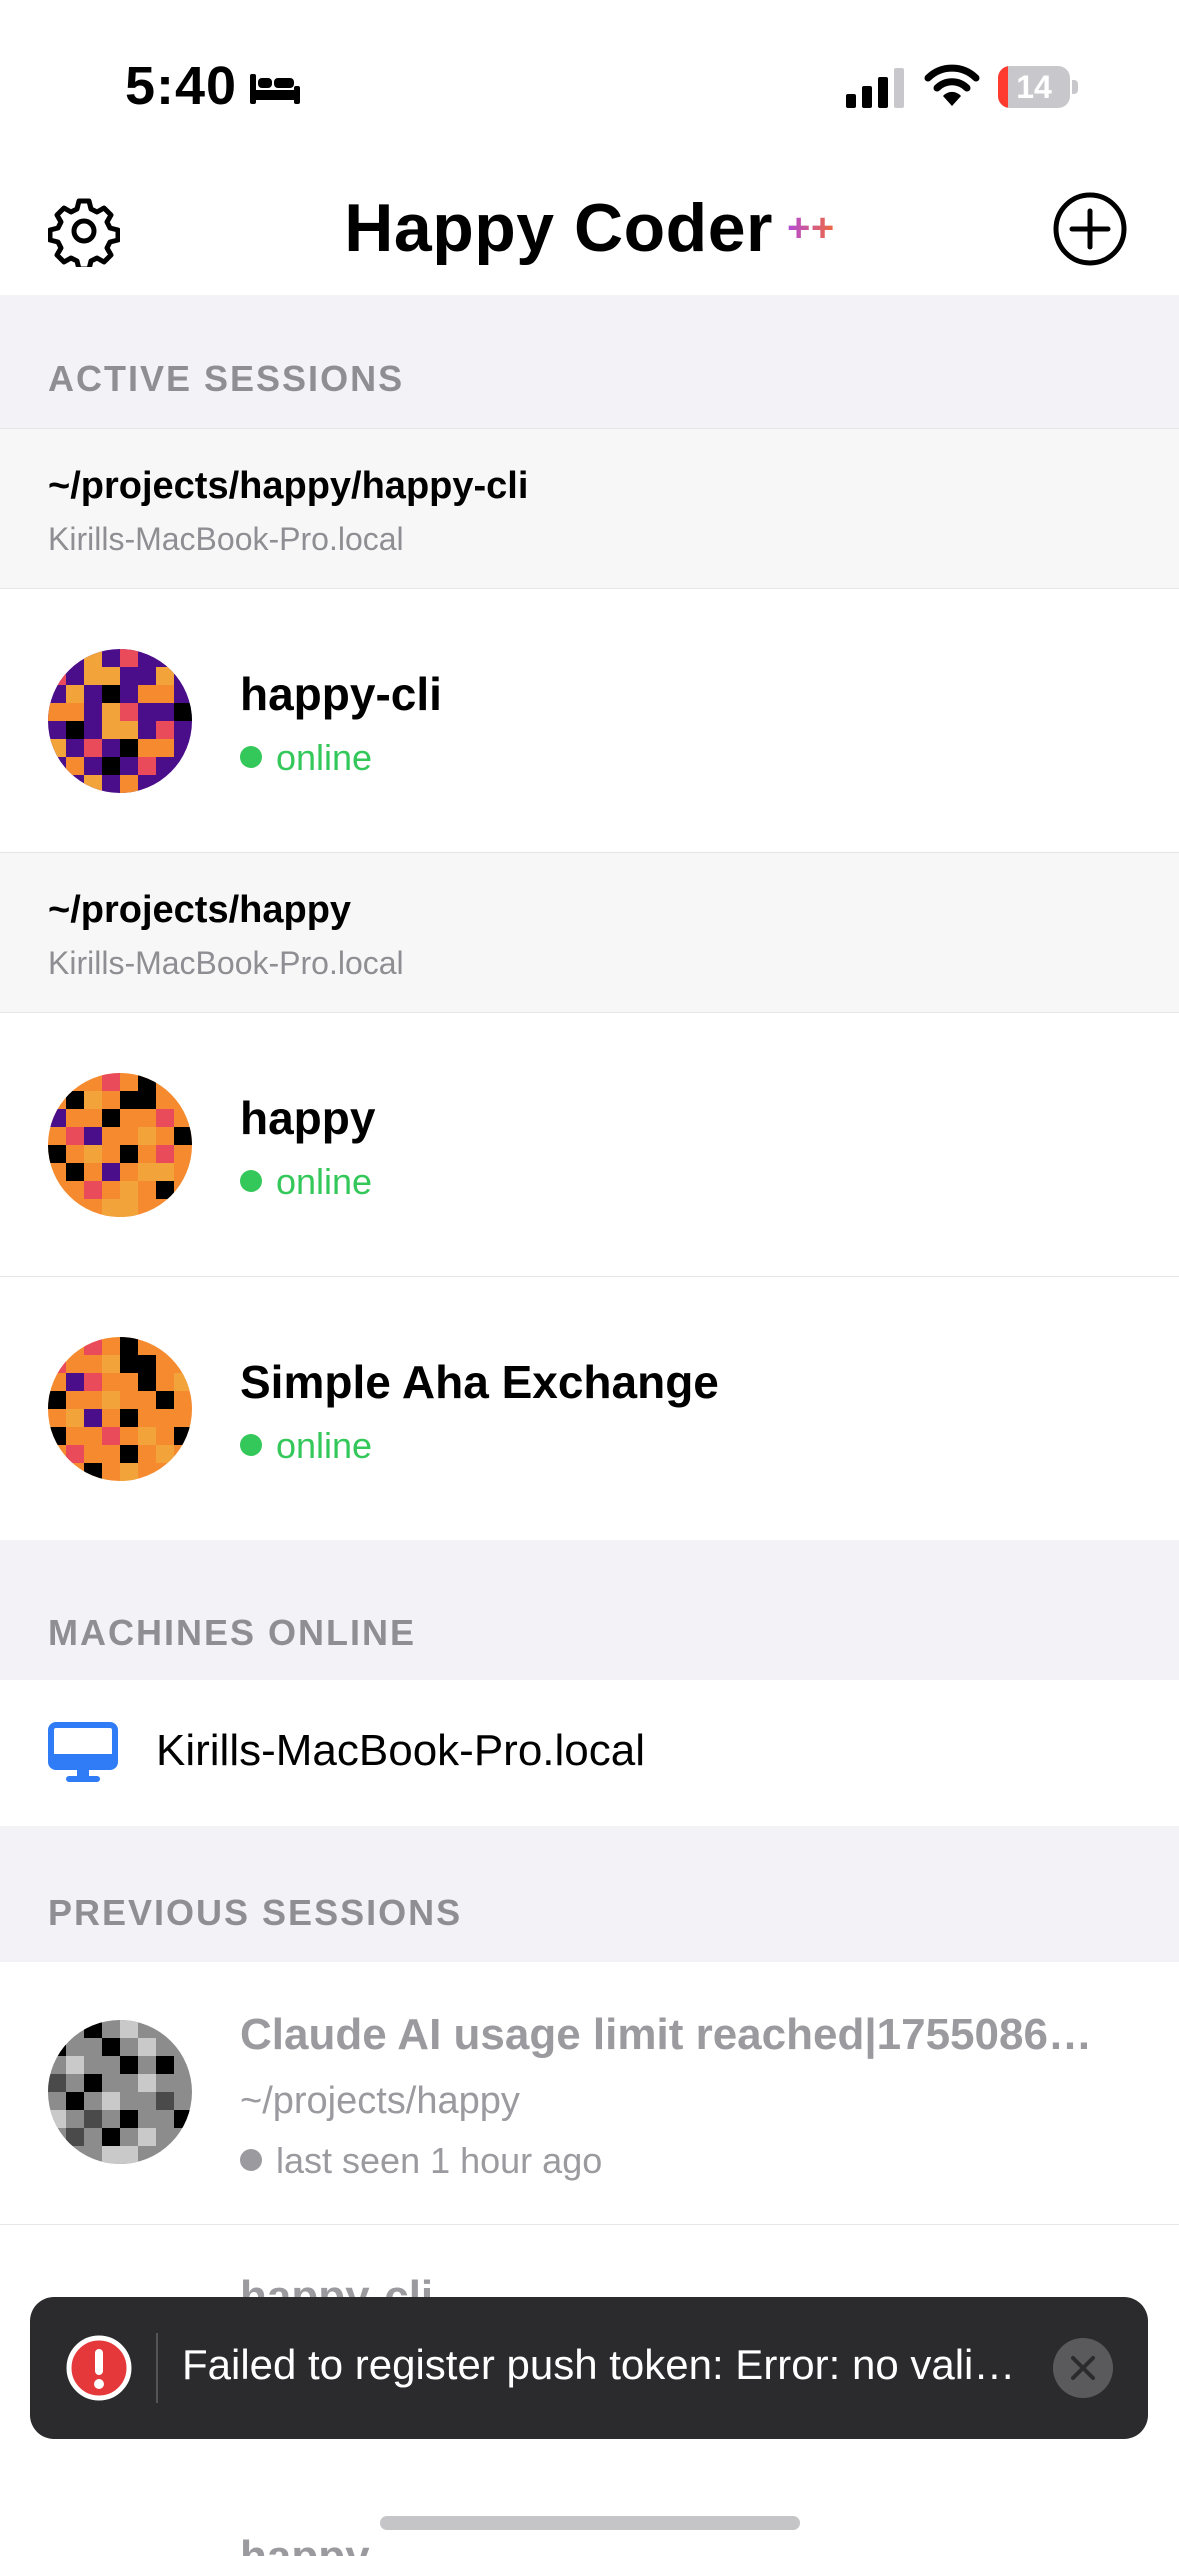 The height and width of the screenshot is (2556, 1179). What do you see at coordinates (875, 88) in the screenshot?
I see `cellular-signal-icon` at bounding box center [875, 88].